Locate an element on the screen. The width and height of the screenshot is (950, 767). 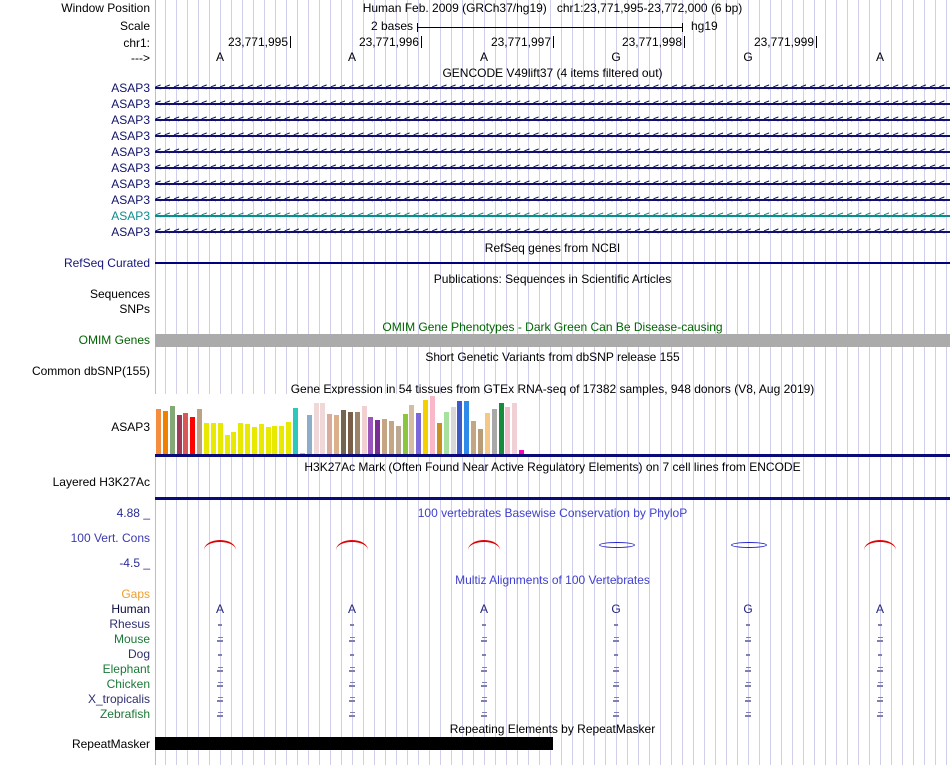
track-label-omim-genes: OMIM Genes is located at coordinates (75, 340).